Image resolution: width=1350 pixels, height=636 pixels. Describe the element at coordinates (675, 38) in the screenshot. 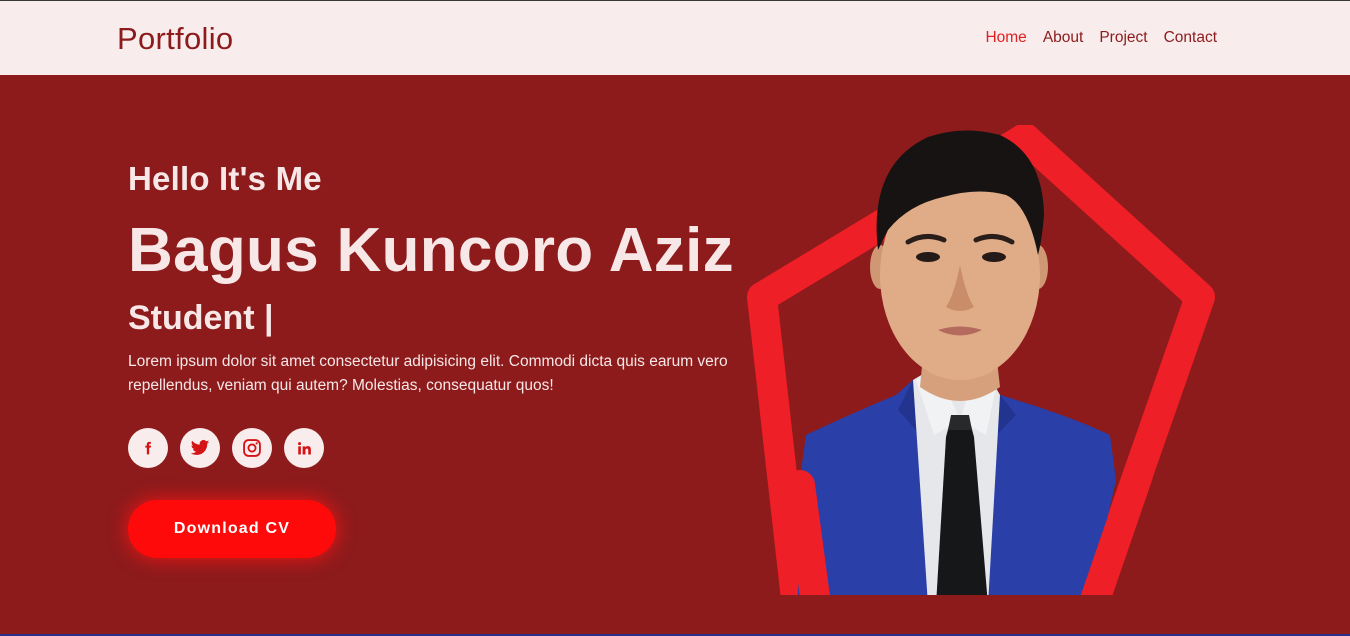

I see `site-header: Portfolio Home About Project Contact` at that location.